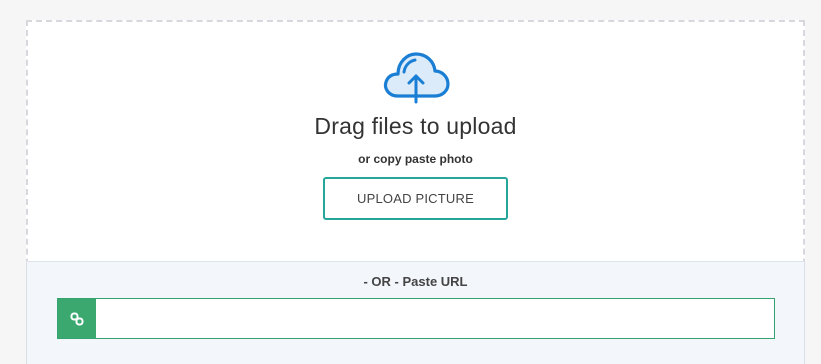 This screenshot has width=821, height=364. Describe the element at coordinates (77, 318) in the screenshot. I see `link-icon` at that location.